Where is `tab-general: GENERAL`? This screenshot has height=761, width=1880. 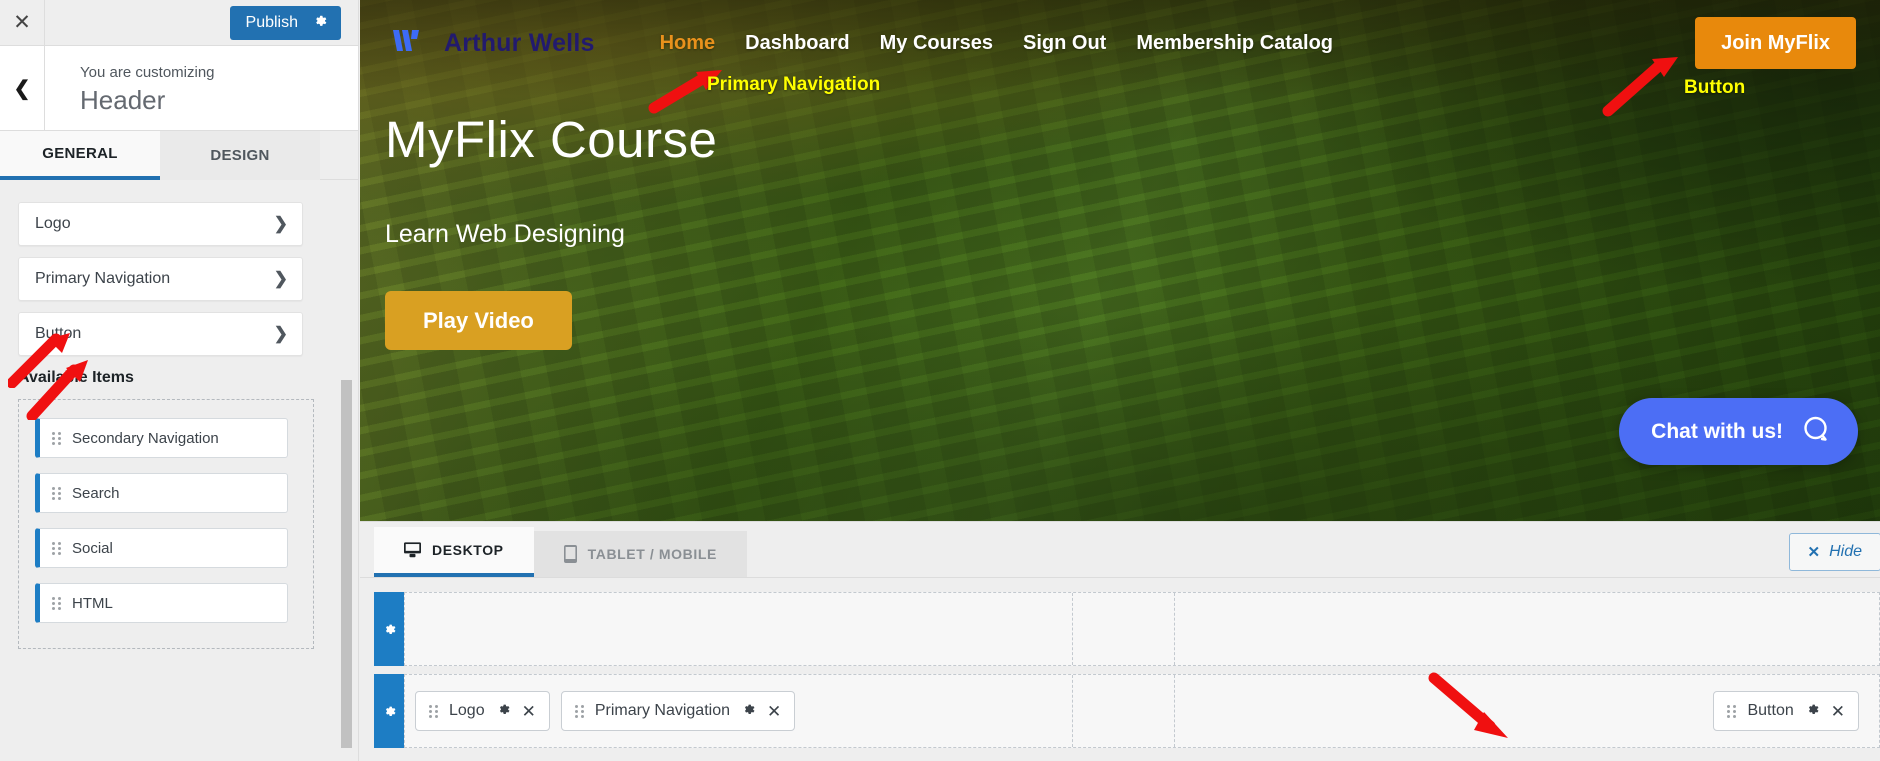
tab-general: GENERAL is located at coordinates (80, 155).